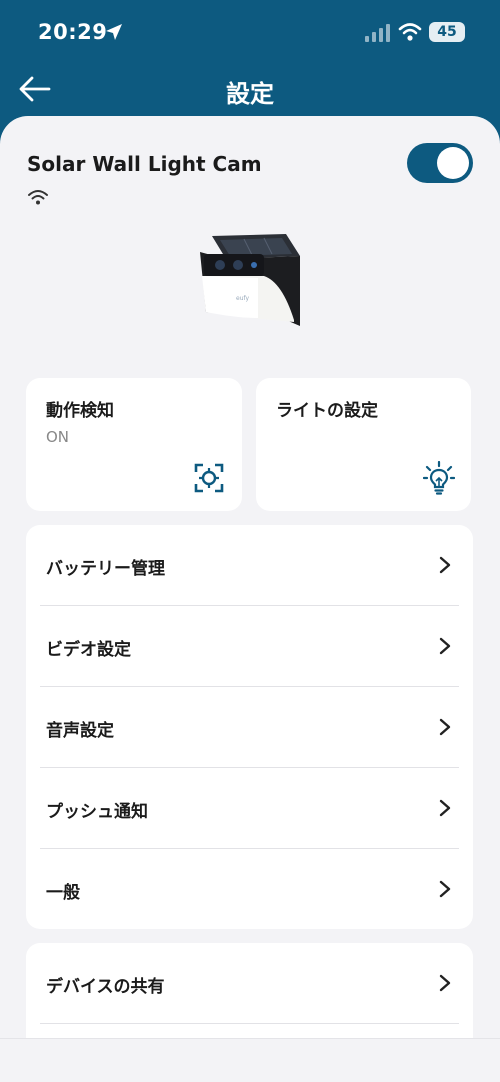 The width and height of the screenshot is (500, 1082). Describe the element at coordinates (250, 1060) in the screenshot. I see `bottom-bar` at that location.